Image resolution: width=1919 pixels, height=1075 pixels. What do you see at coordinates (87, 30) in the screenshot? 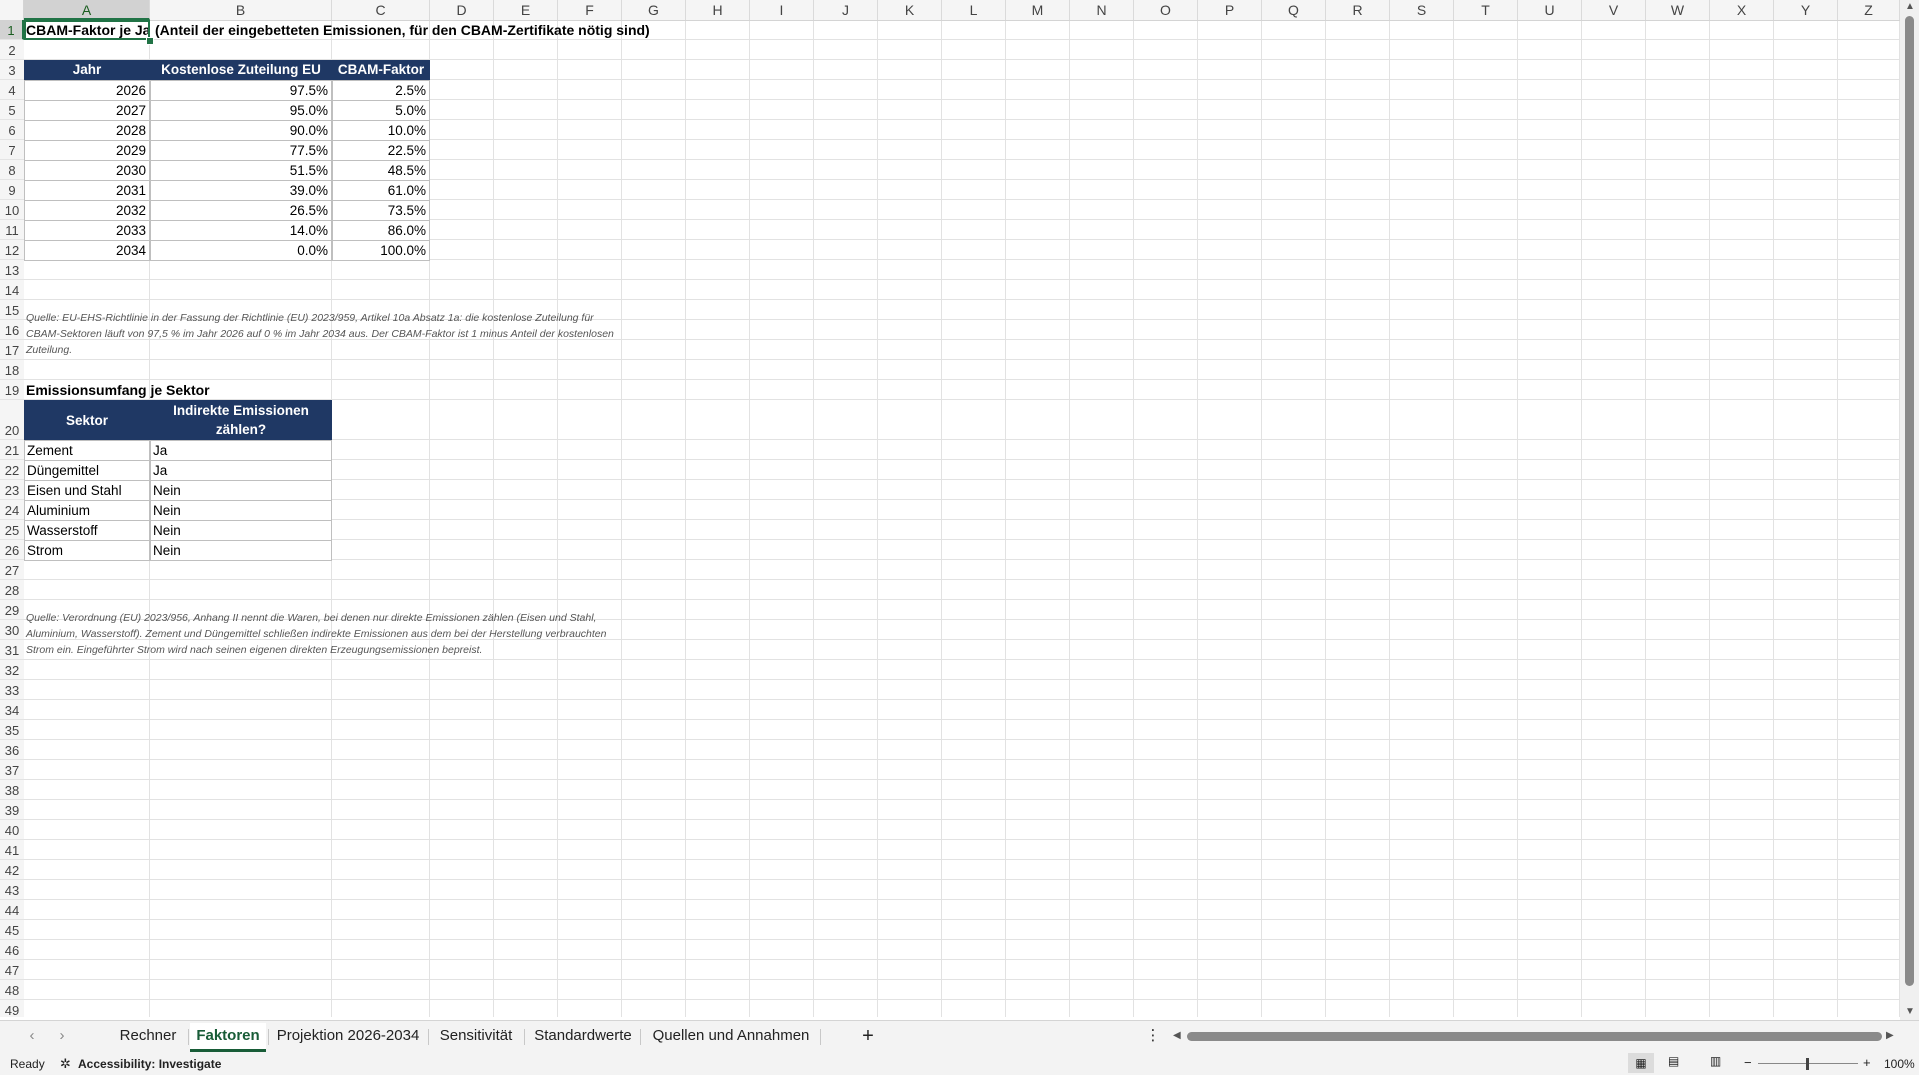
I see `active-cell-selection` at bounding box center [87, 30].